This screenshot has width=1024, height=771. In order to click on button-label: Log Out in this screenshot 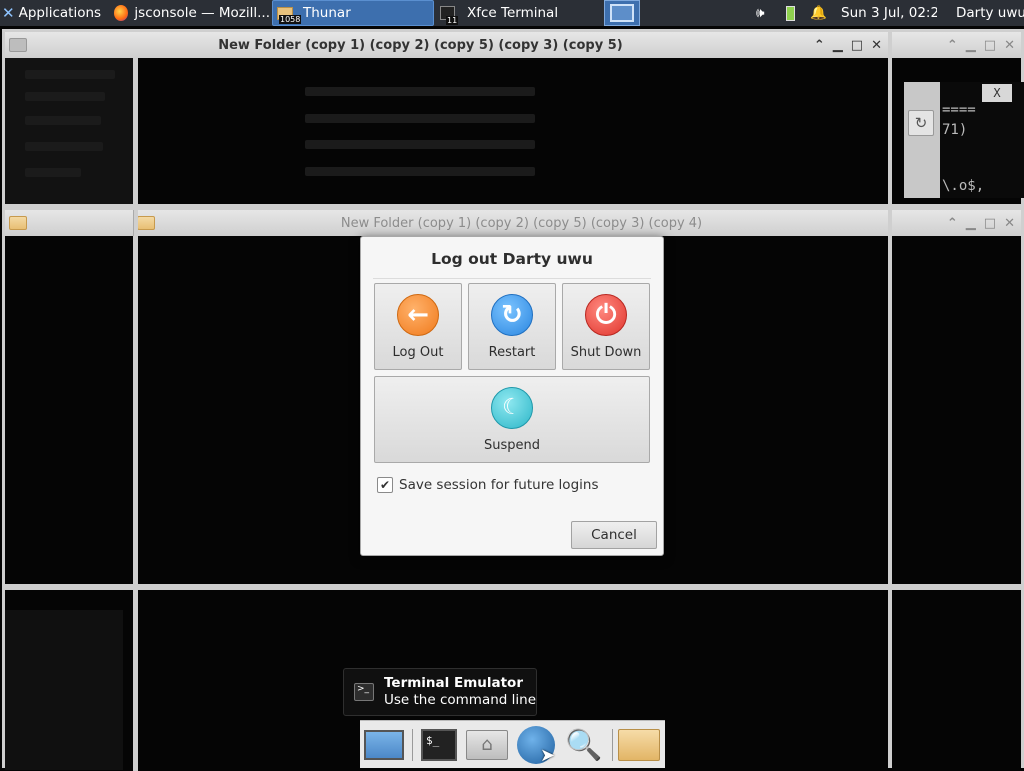, I will do `click(418, 352)`.